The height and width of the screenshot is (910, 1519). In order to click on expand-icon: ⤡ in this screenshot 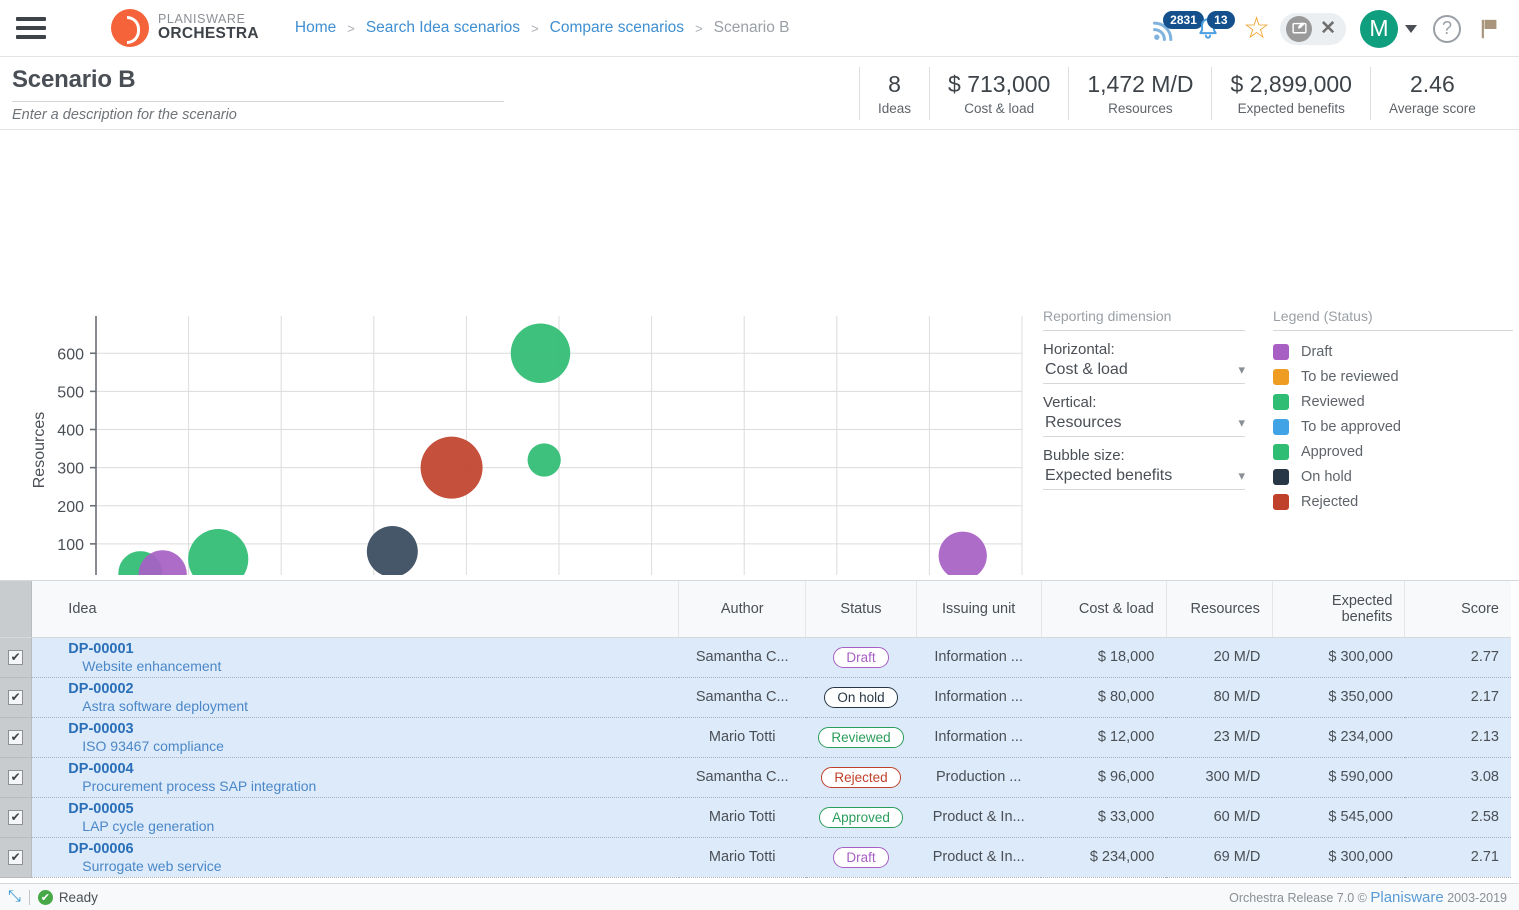, I will do `click(14, 897)`.